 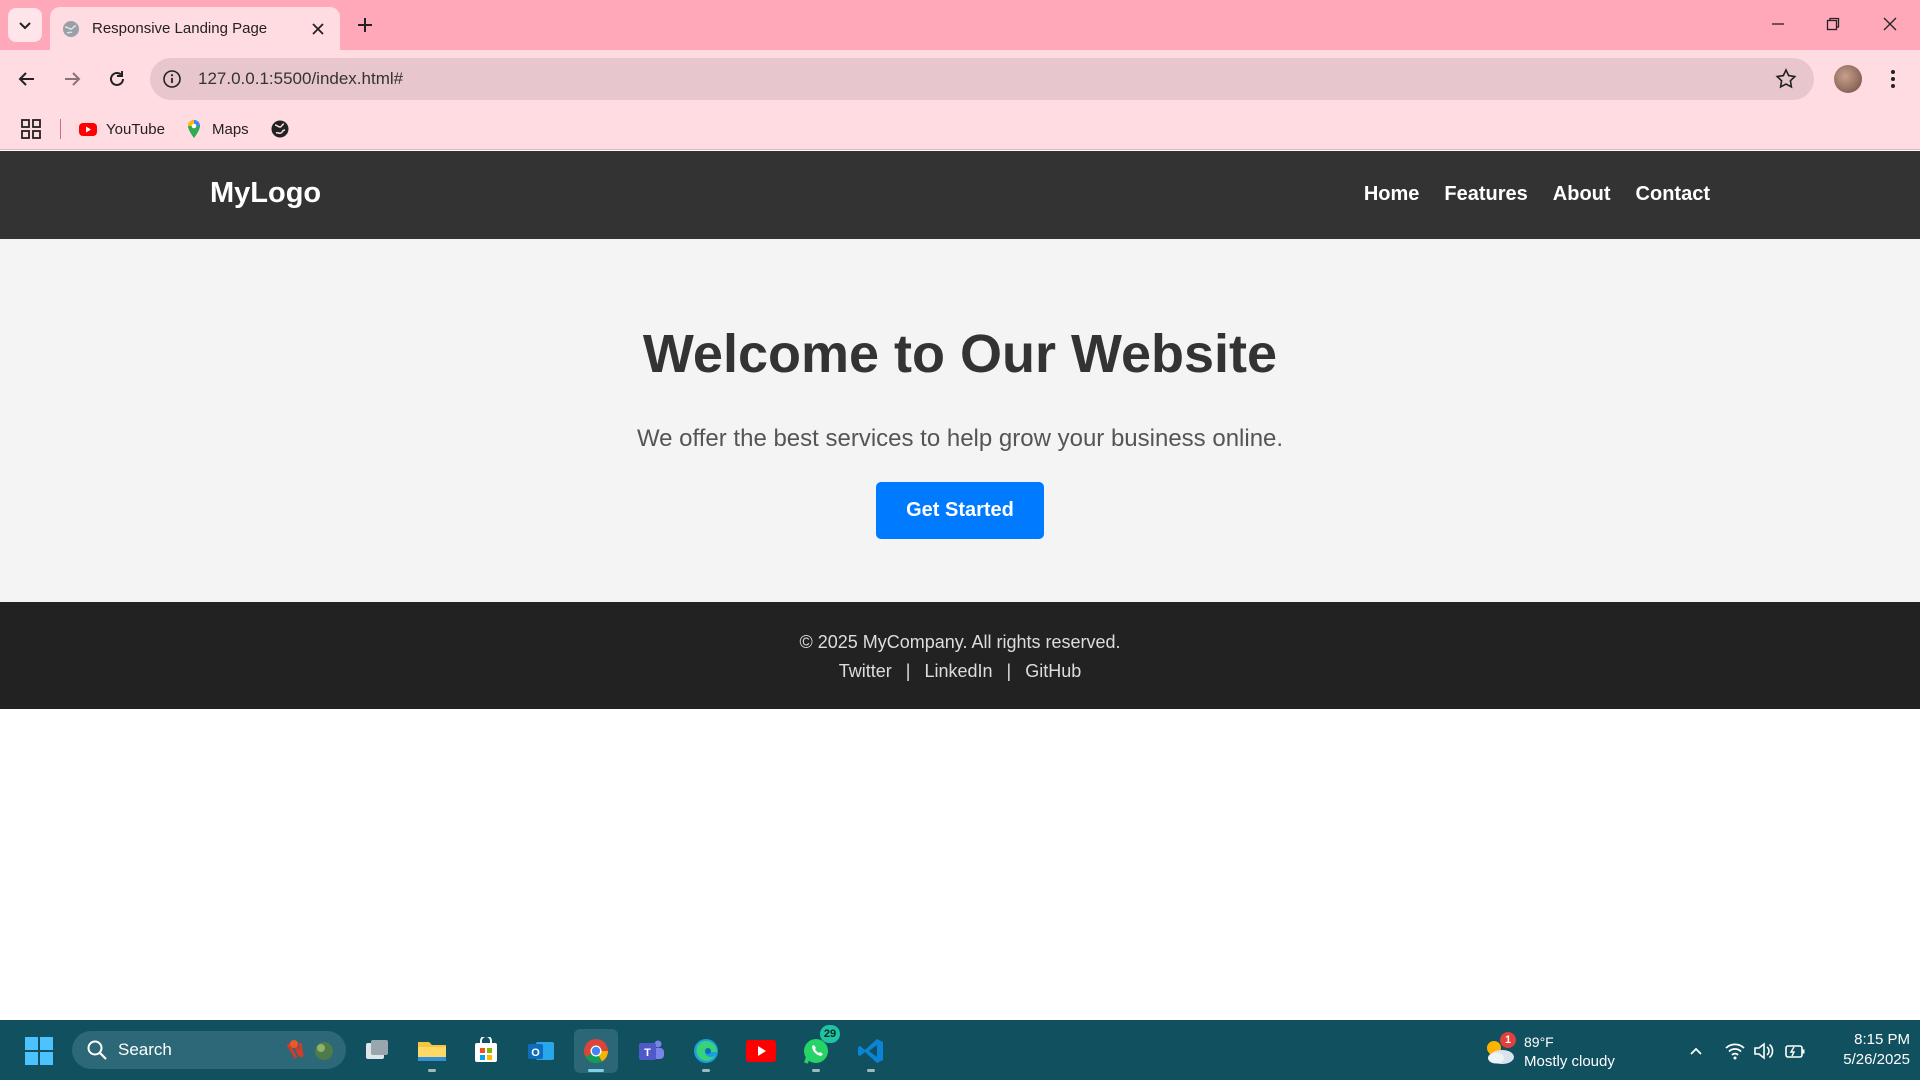 I want to click on bookmarks-divider, so click(x=60, y=129).